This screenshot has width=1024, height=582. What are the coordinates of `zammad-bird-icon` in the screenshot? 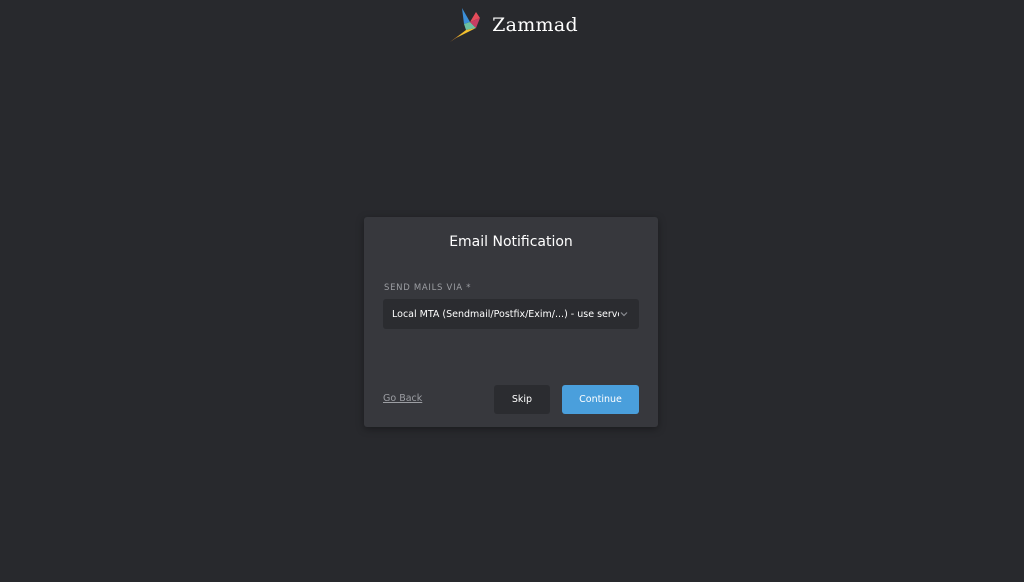 It's located at (465, 25).